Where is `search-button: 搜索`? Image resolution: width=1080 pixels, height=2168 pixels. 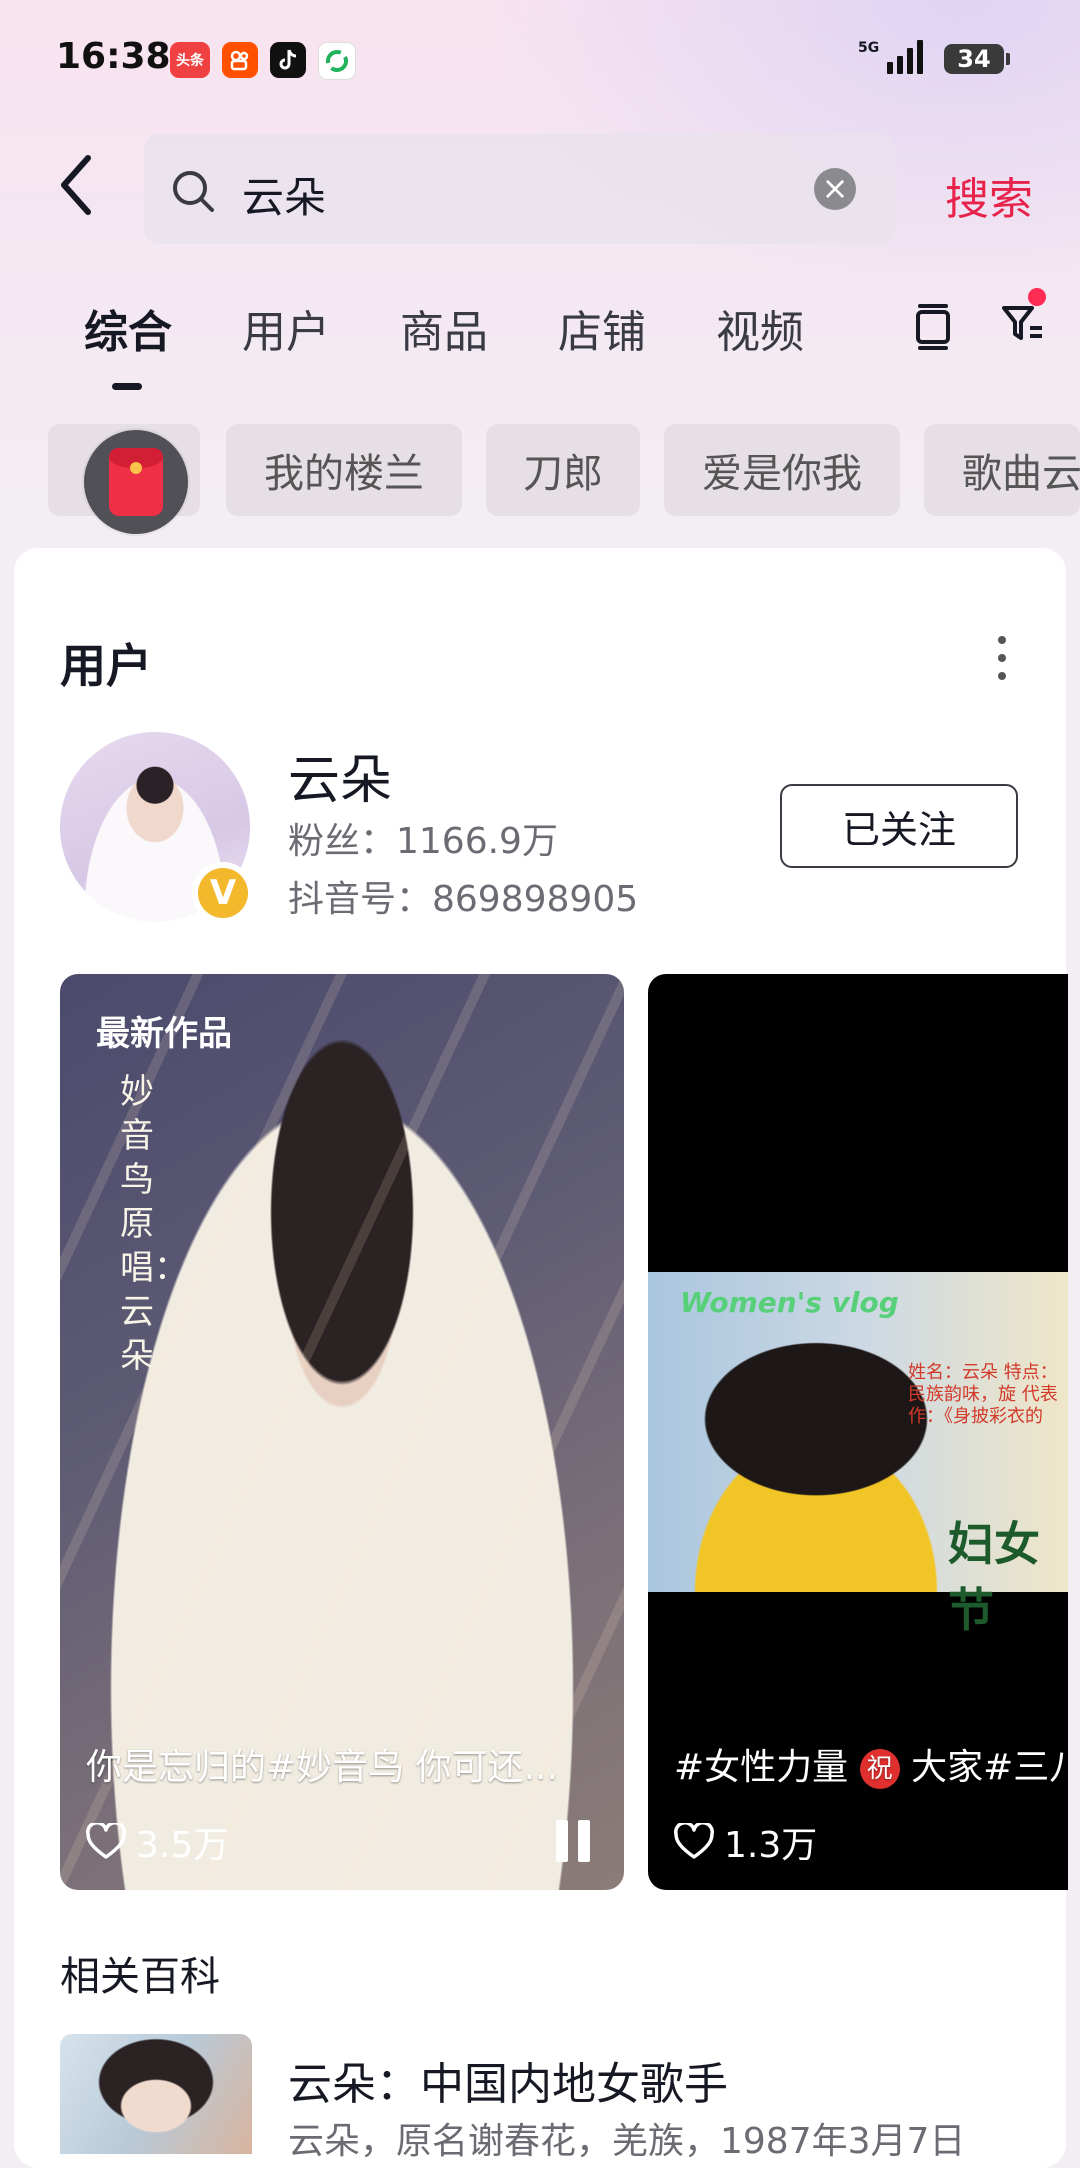 search-button: 搜索 is located at coordinates (989, 195).